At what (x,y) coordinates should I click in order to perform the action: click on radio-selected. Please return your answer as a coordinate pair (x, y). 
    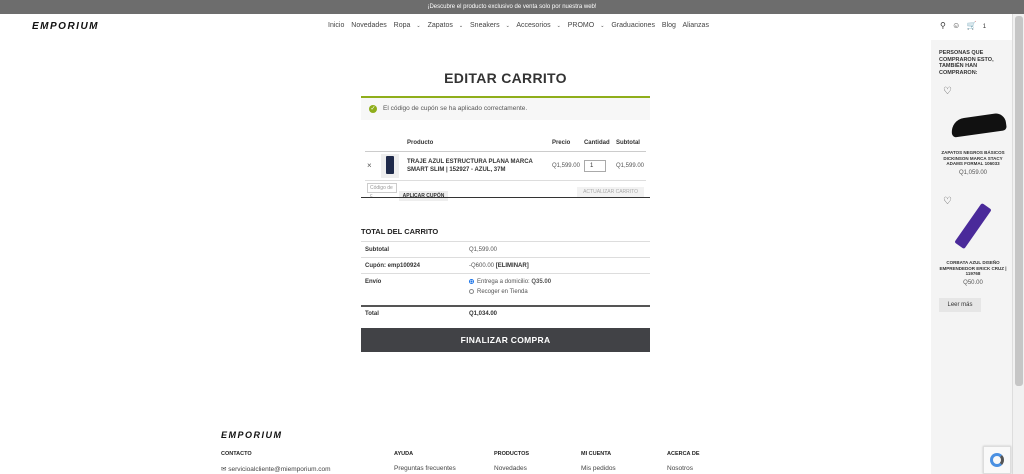
    Looking at the image, I should click on (471, 281).